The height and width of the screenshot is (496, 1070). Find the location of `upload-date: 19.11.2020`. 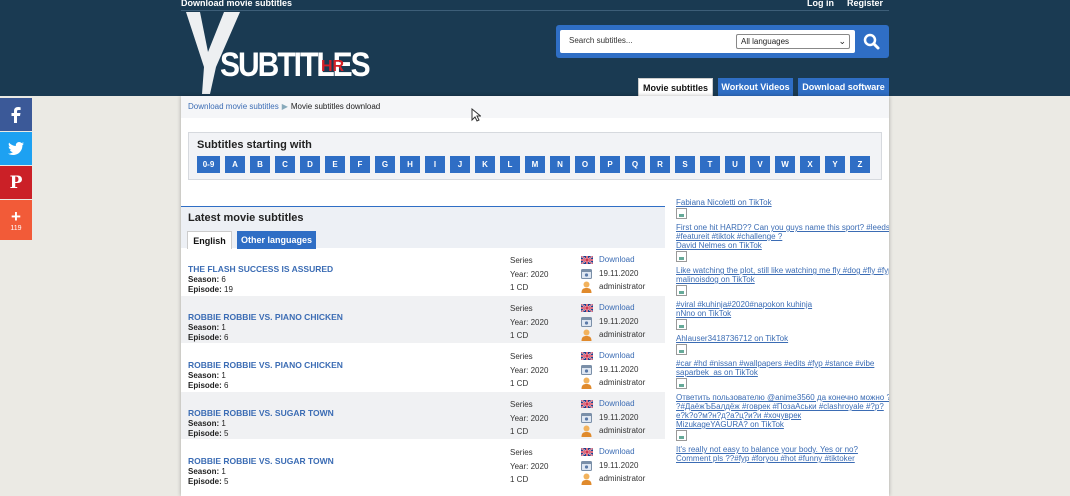

upload-date: 19.11.2020 is located at coordinates (619, 273).